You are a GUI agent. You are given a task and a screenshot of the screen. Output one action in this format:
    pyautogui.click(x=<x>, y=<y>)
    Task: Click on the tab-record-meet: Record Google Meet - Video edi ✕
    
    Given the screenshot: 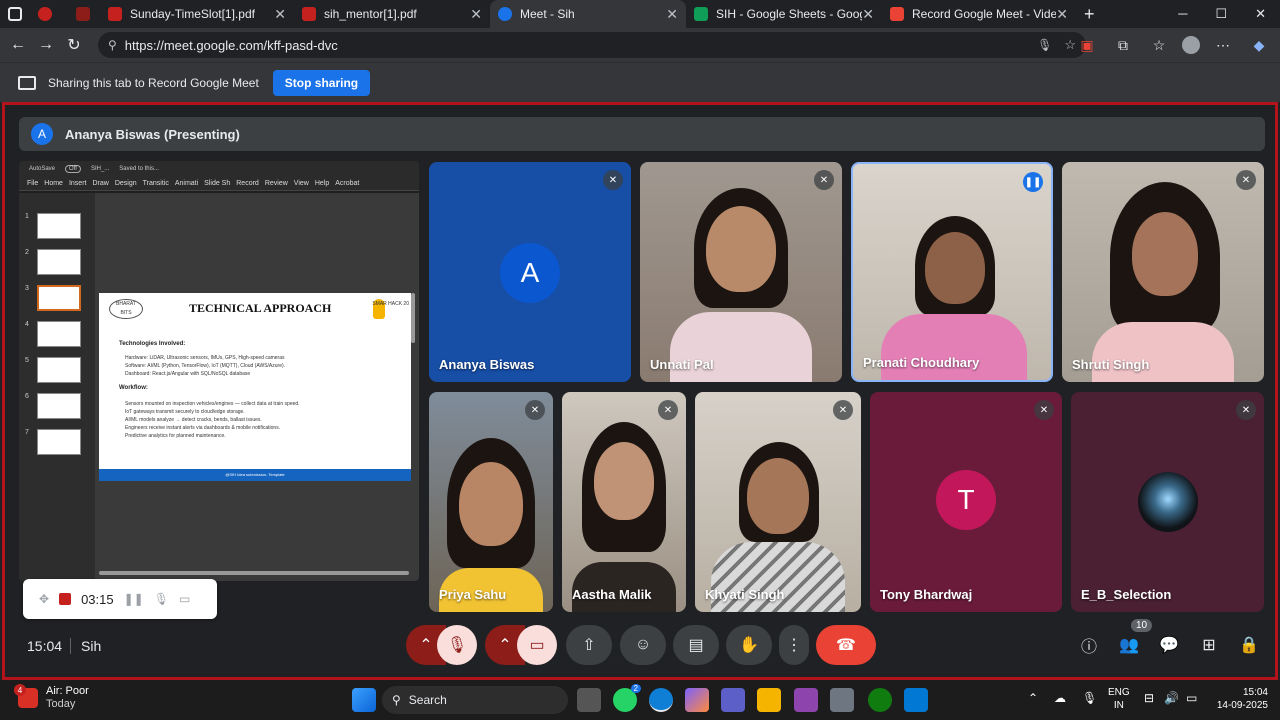 What is the action you would take?
    pyautogui.click(x=979, y=14)
    